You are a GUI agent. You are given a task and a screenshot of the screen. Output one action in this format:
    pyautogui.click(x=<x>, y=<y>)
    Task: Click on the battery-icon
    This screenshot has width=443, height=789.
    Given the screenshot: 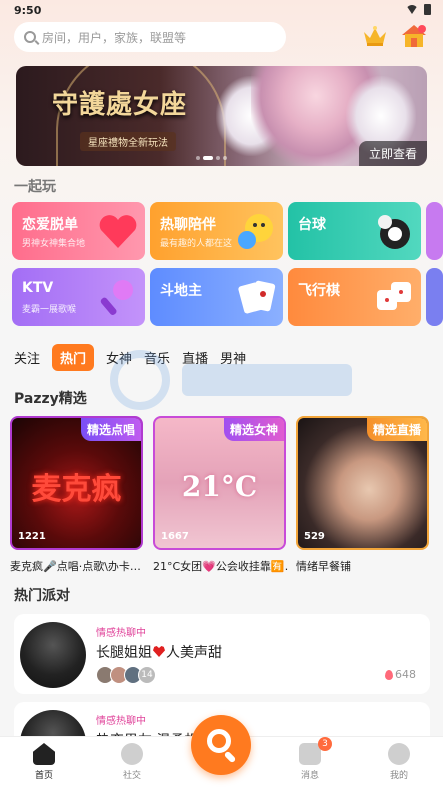 What is the action you would take?
    pyautogui.click(x=427, y=9)
    